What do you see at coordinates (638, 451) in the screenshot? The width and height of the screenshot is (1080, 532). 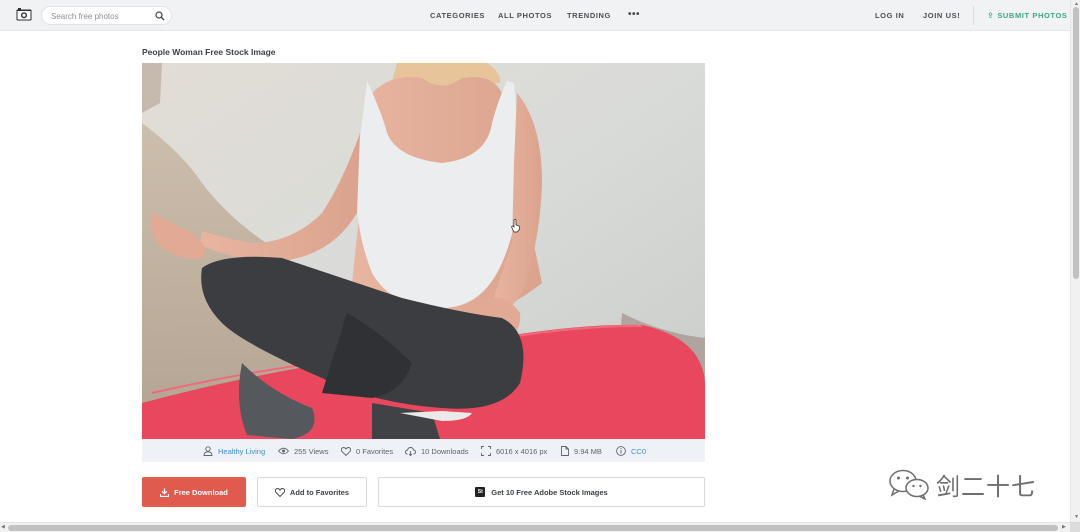 I see `license-link: CC0` at bounding box center [638, 451].